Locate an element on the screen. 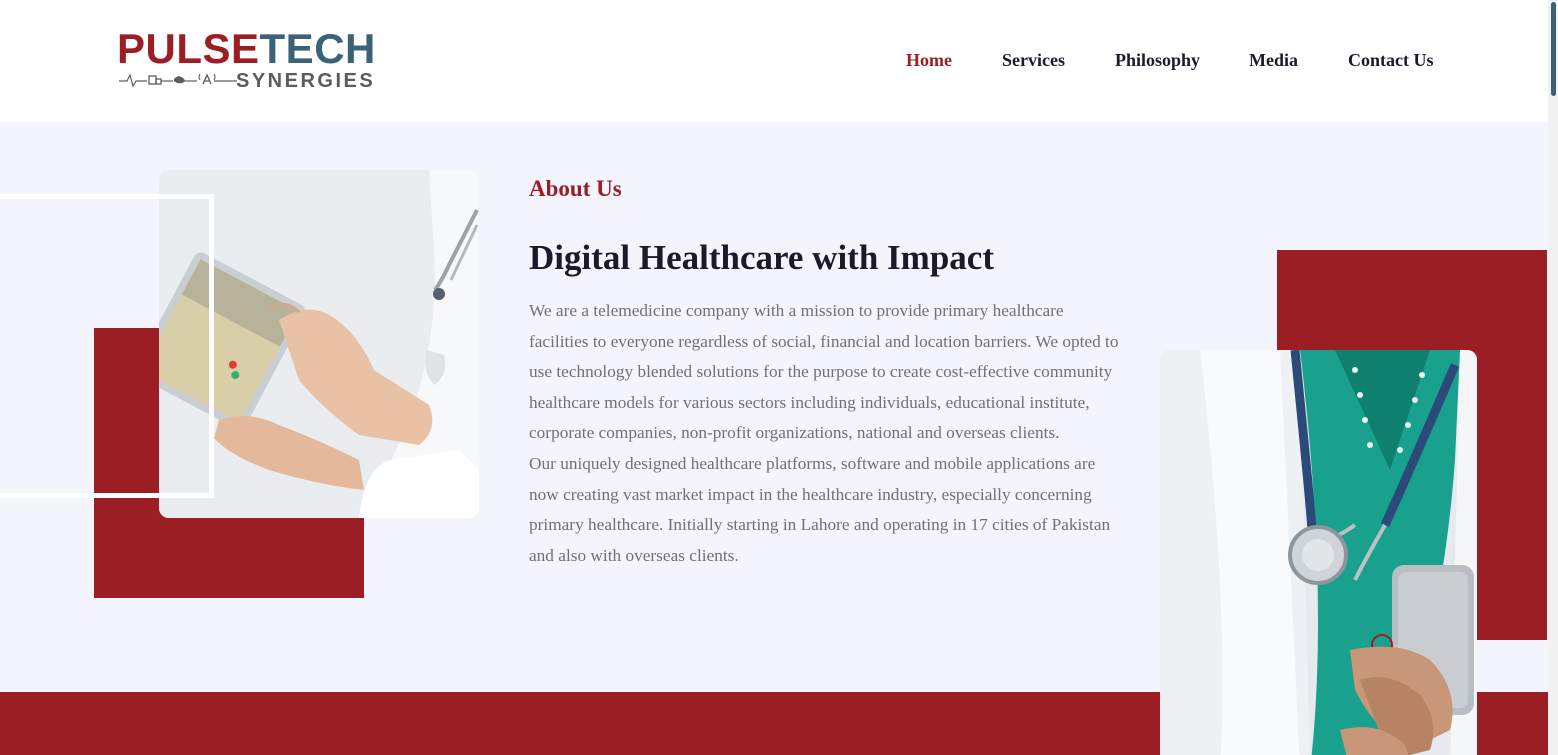 Image resolution: width=1558 pixels, height=755 pixels. nav-item-contact-us: Contact Us is located at coordinates (1391, 60).